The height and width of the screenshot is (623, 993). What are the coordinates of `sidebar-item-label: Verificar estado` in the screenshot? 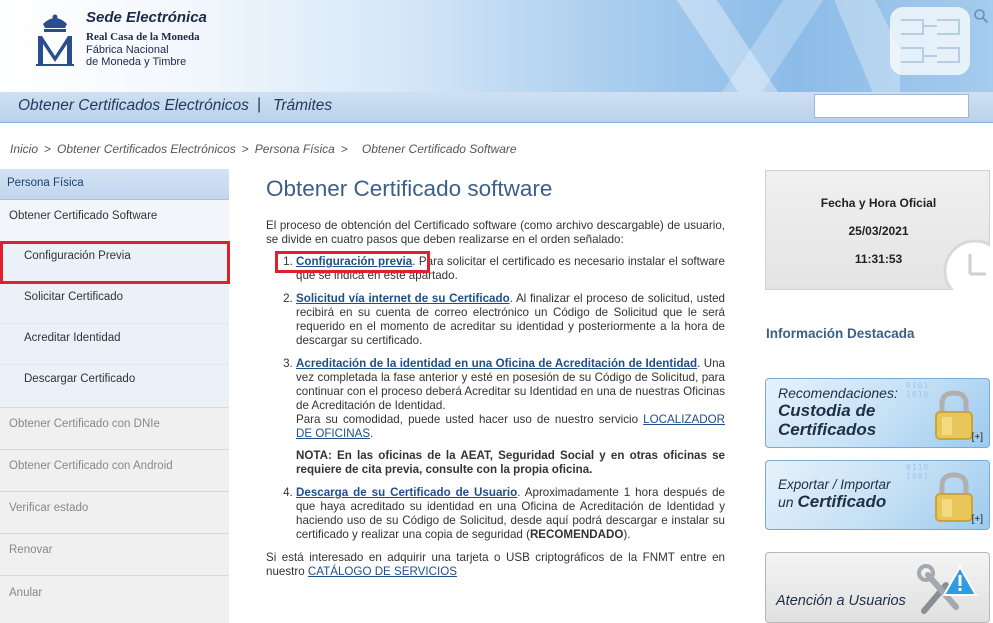 It's located at (49, 508).